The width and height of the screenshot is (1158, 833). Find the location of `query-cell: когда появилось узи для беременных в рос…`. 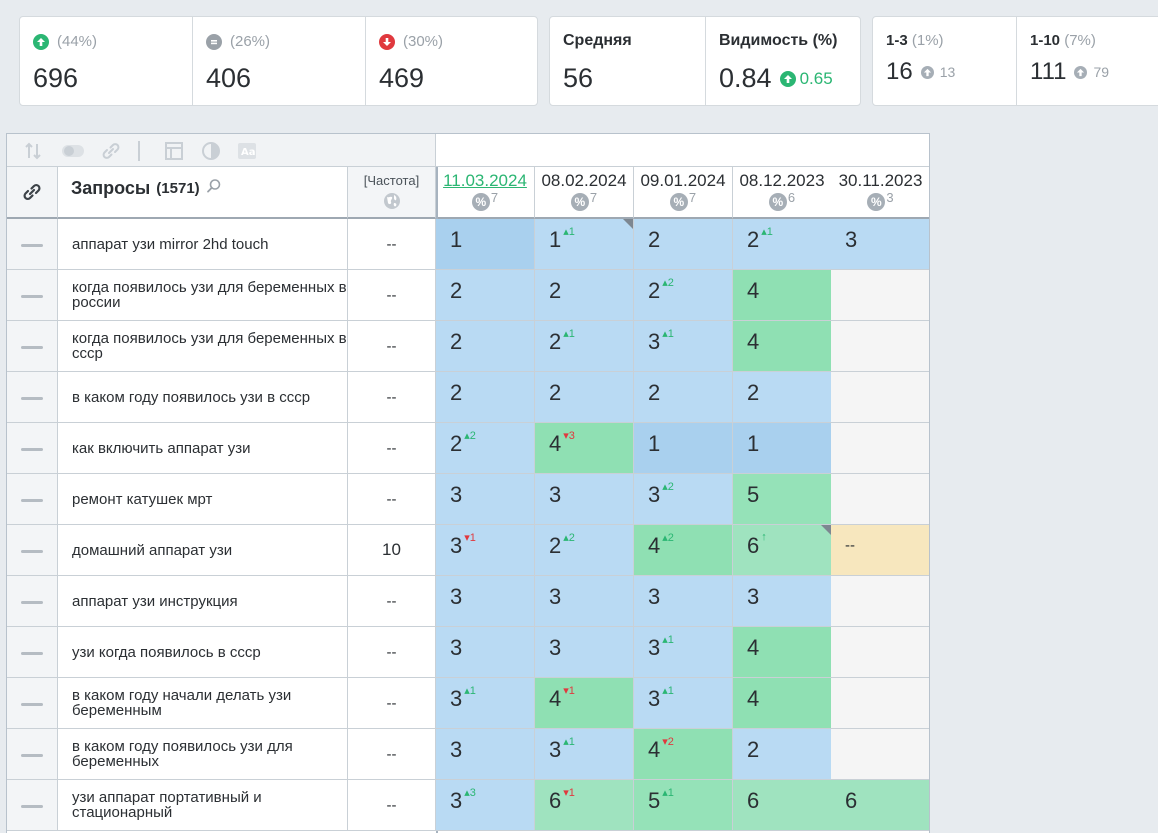

query-cell: когда появилось узи для беременных в рос… is located at coordinates (203, 295).